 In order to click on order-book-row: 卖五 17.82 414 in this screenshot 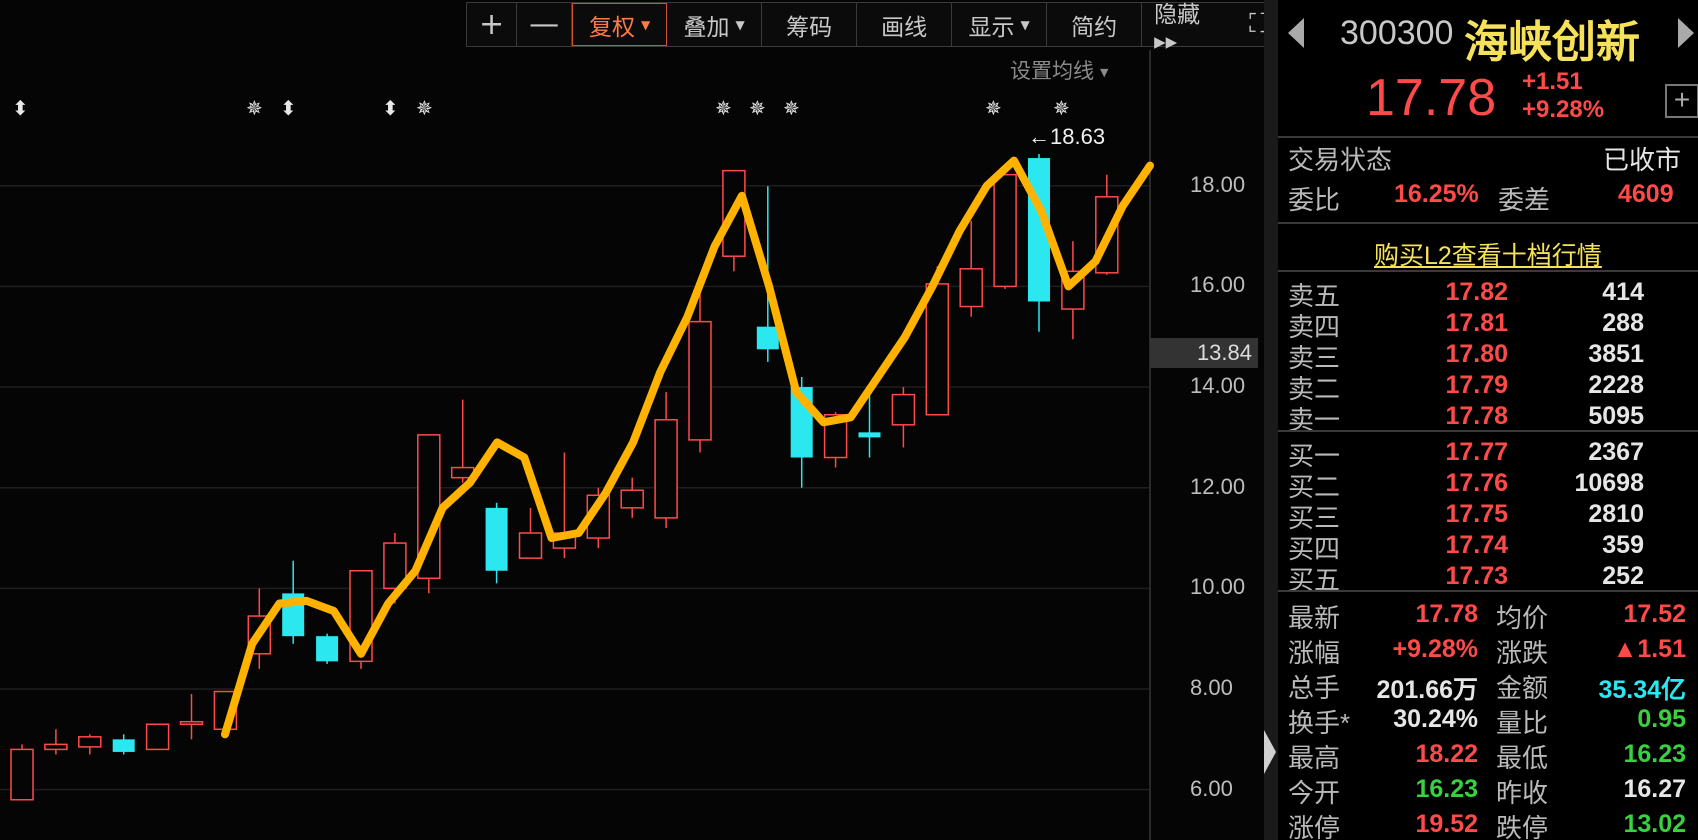, I will do `click(1488, 294)`.